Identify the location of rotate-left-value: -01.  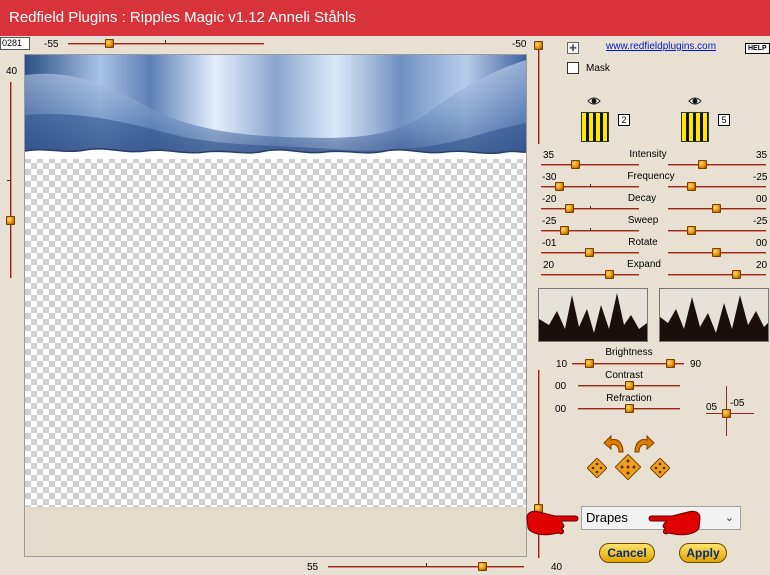
(549, 243).